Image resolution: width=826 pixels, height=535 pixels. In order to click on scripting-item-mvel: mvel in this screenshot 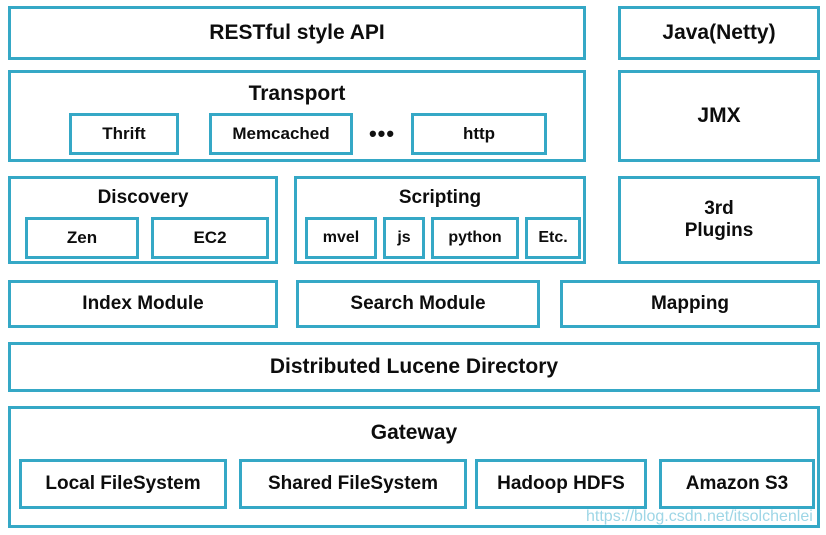, I will do `click(341, 238)`.